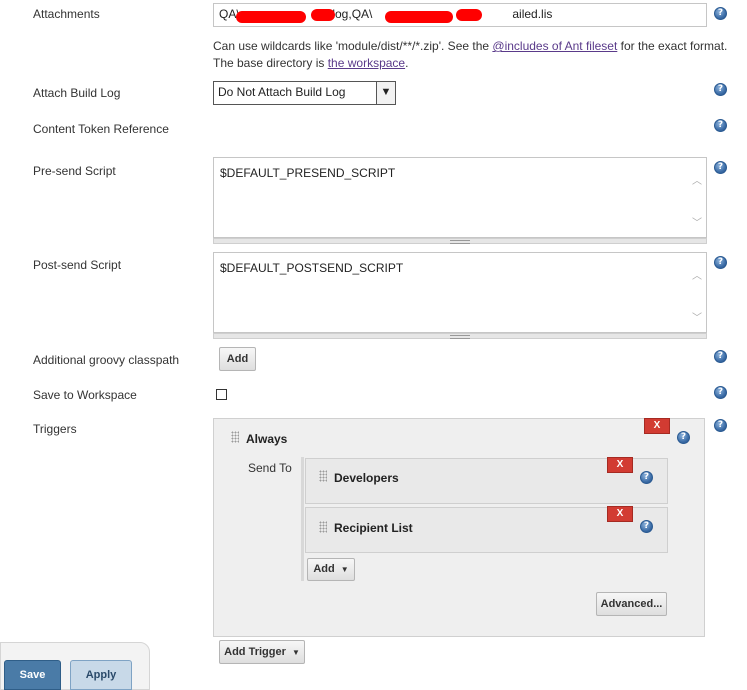 This screenshot has height=690, width=747. I want to click on attach-build-log-select: Do Not Attach Build Log ▼, so click(304, 93).